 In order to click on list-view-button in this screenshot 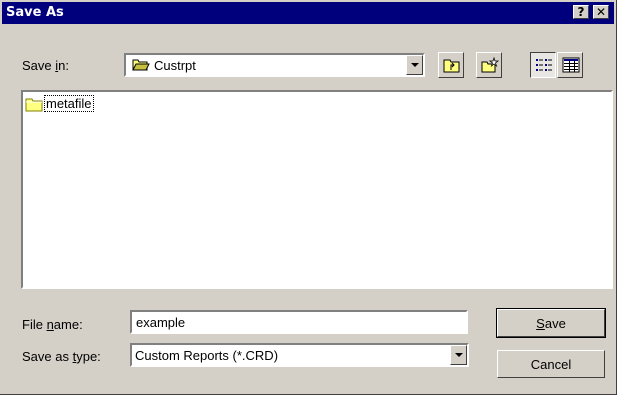, I will do `click(543, 65)`.